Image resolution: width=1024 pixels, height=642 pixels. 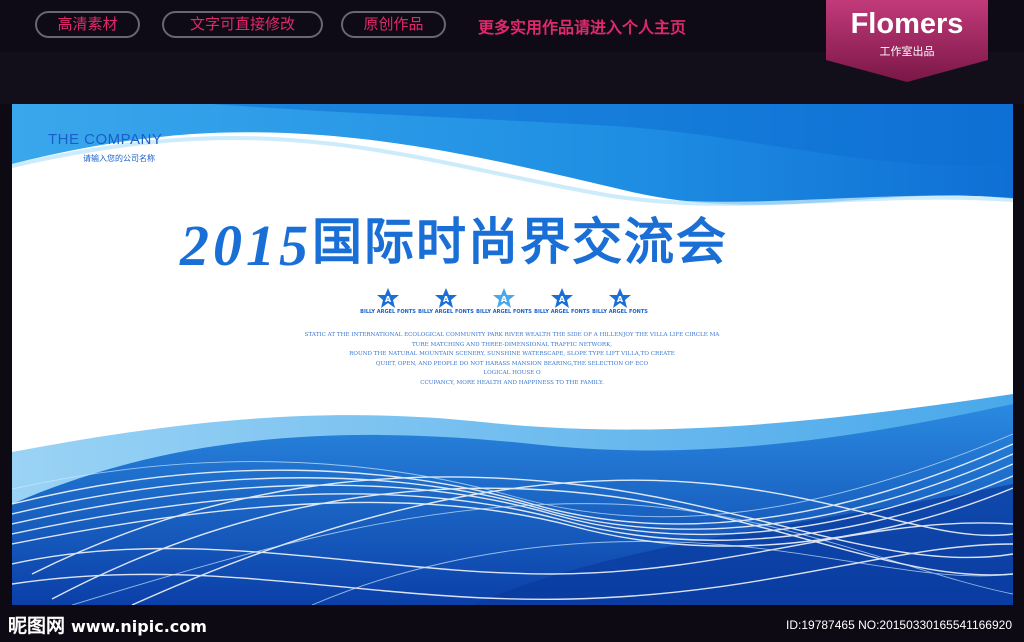 I want to click on watermark-logo-text: 昵图网, so click(x=37, y=626).